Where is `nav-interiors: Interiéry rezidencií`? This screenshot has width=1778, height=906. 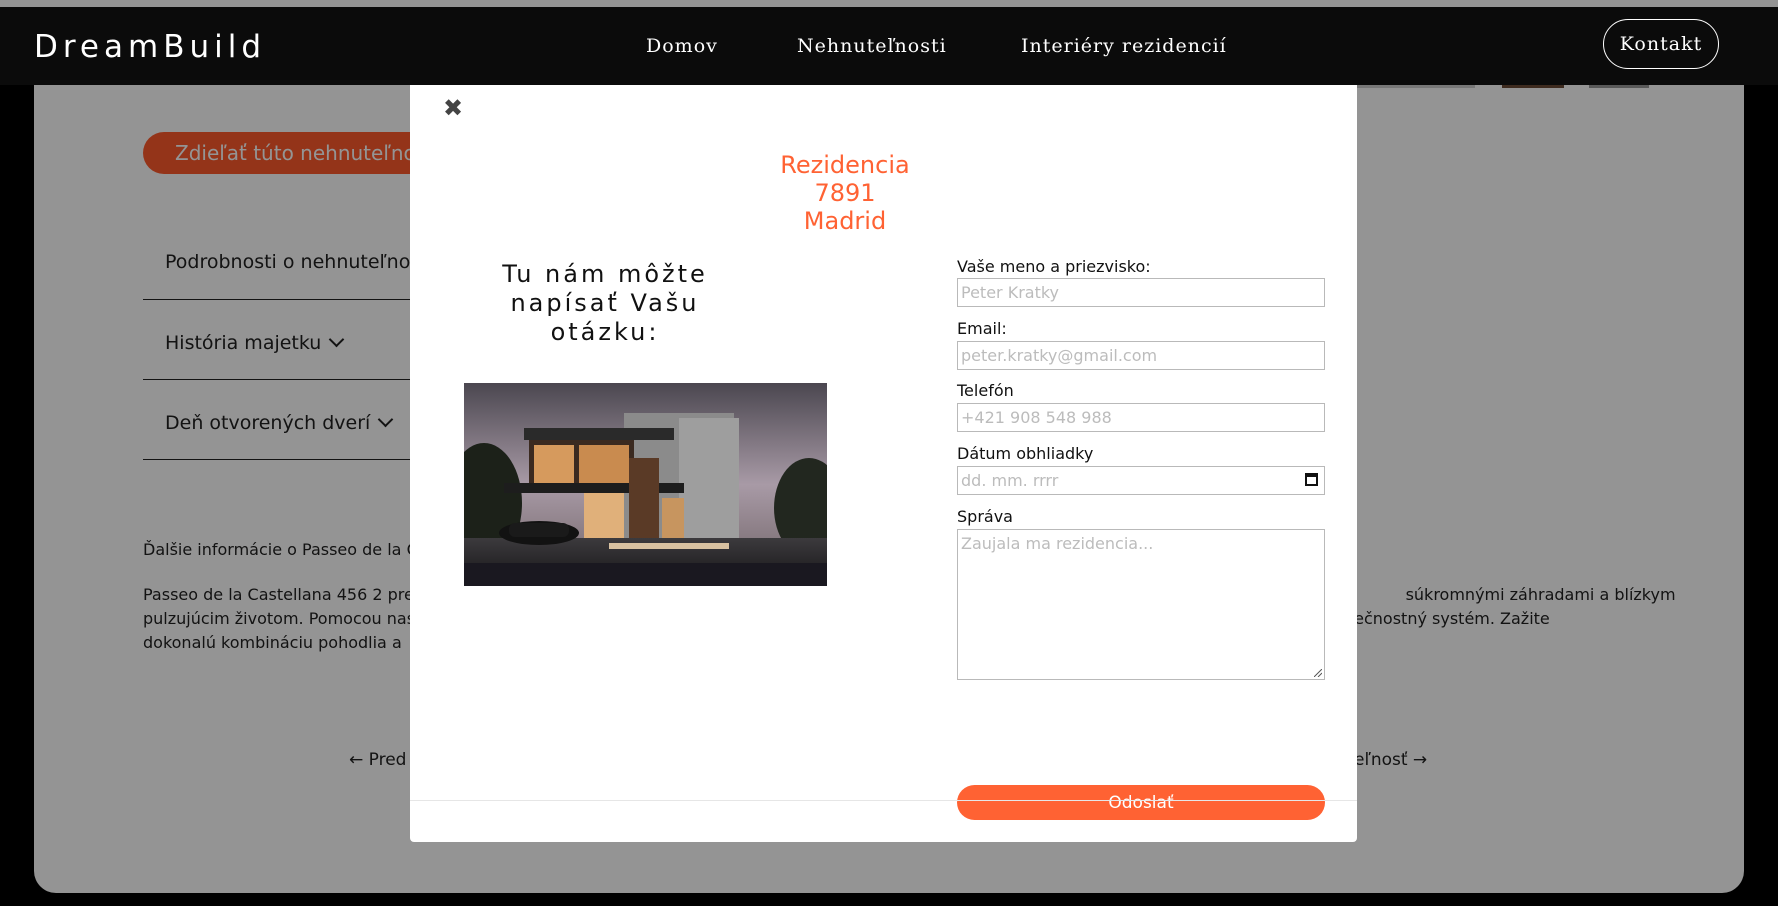 nav-interiors: Interiéry rezidencií is located at coordinates (1124, 46).